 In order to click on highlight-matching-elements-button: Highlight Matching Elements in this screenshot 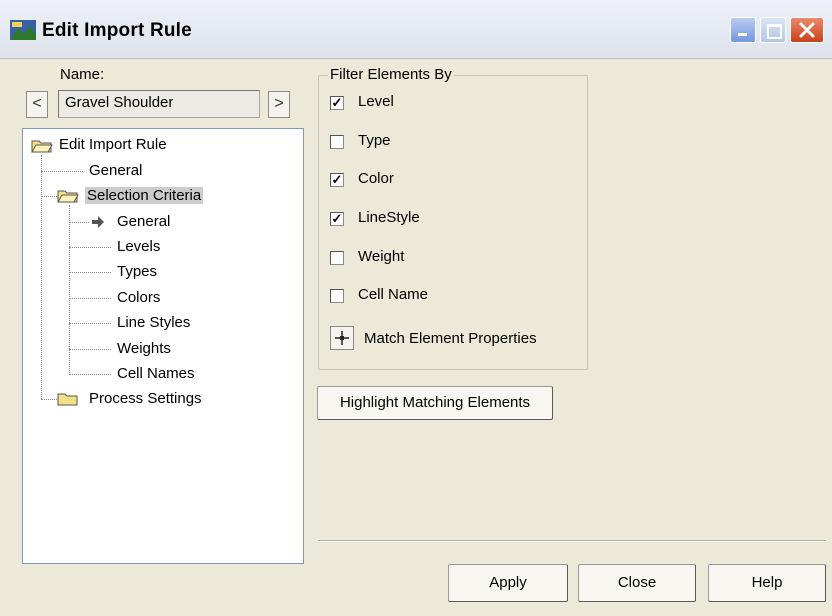, I will do `click(435, 403)`.